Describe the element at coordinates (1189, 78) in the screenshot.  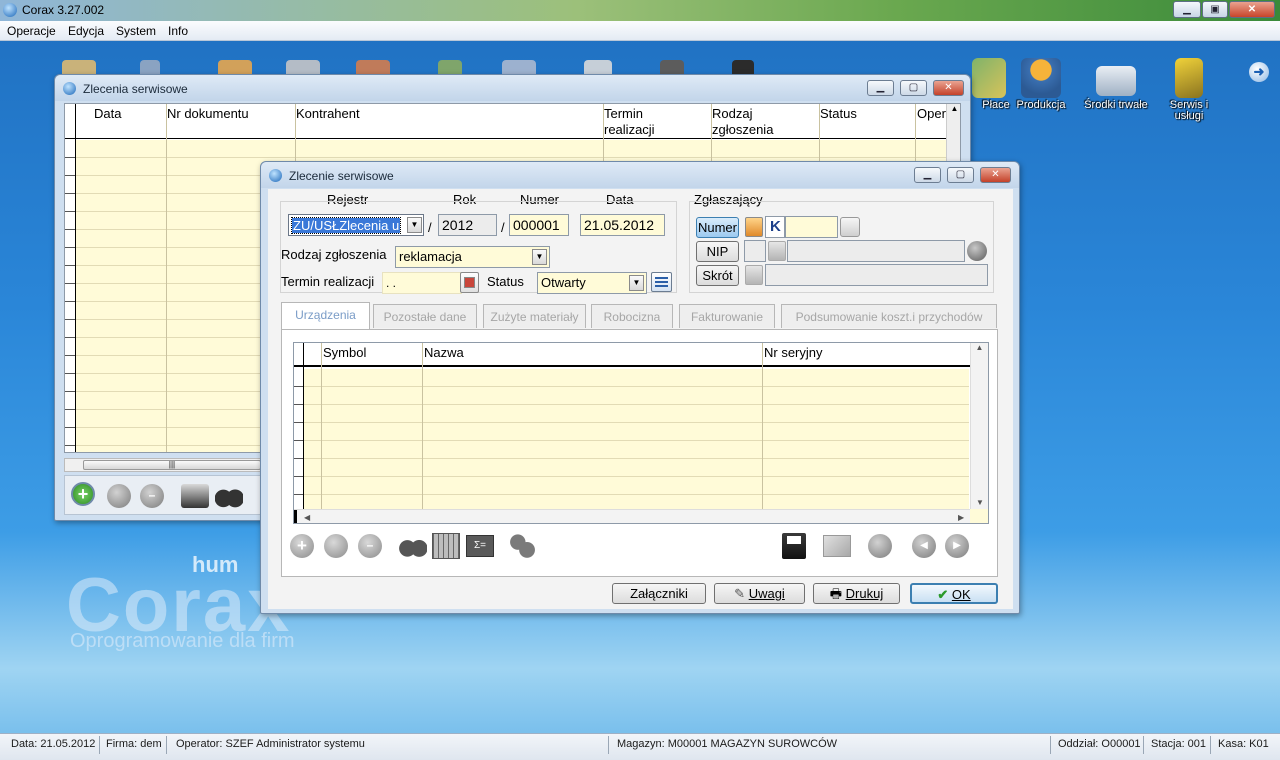
I see `drill-icon` at that location.